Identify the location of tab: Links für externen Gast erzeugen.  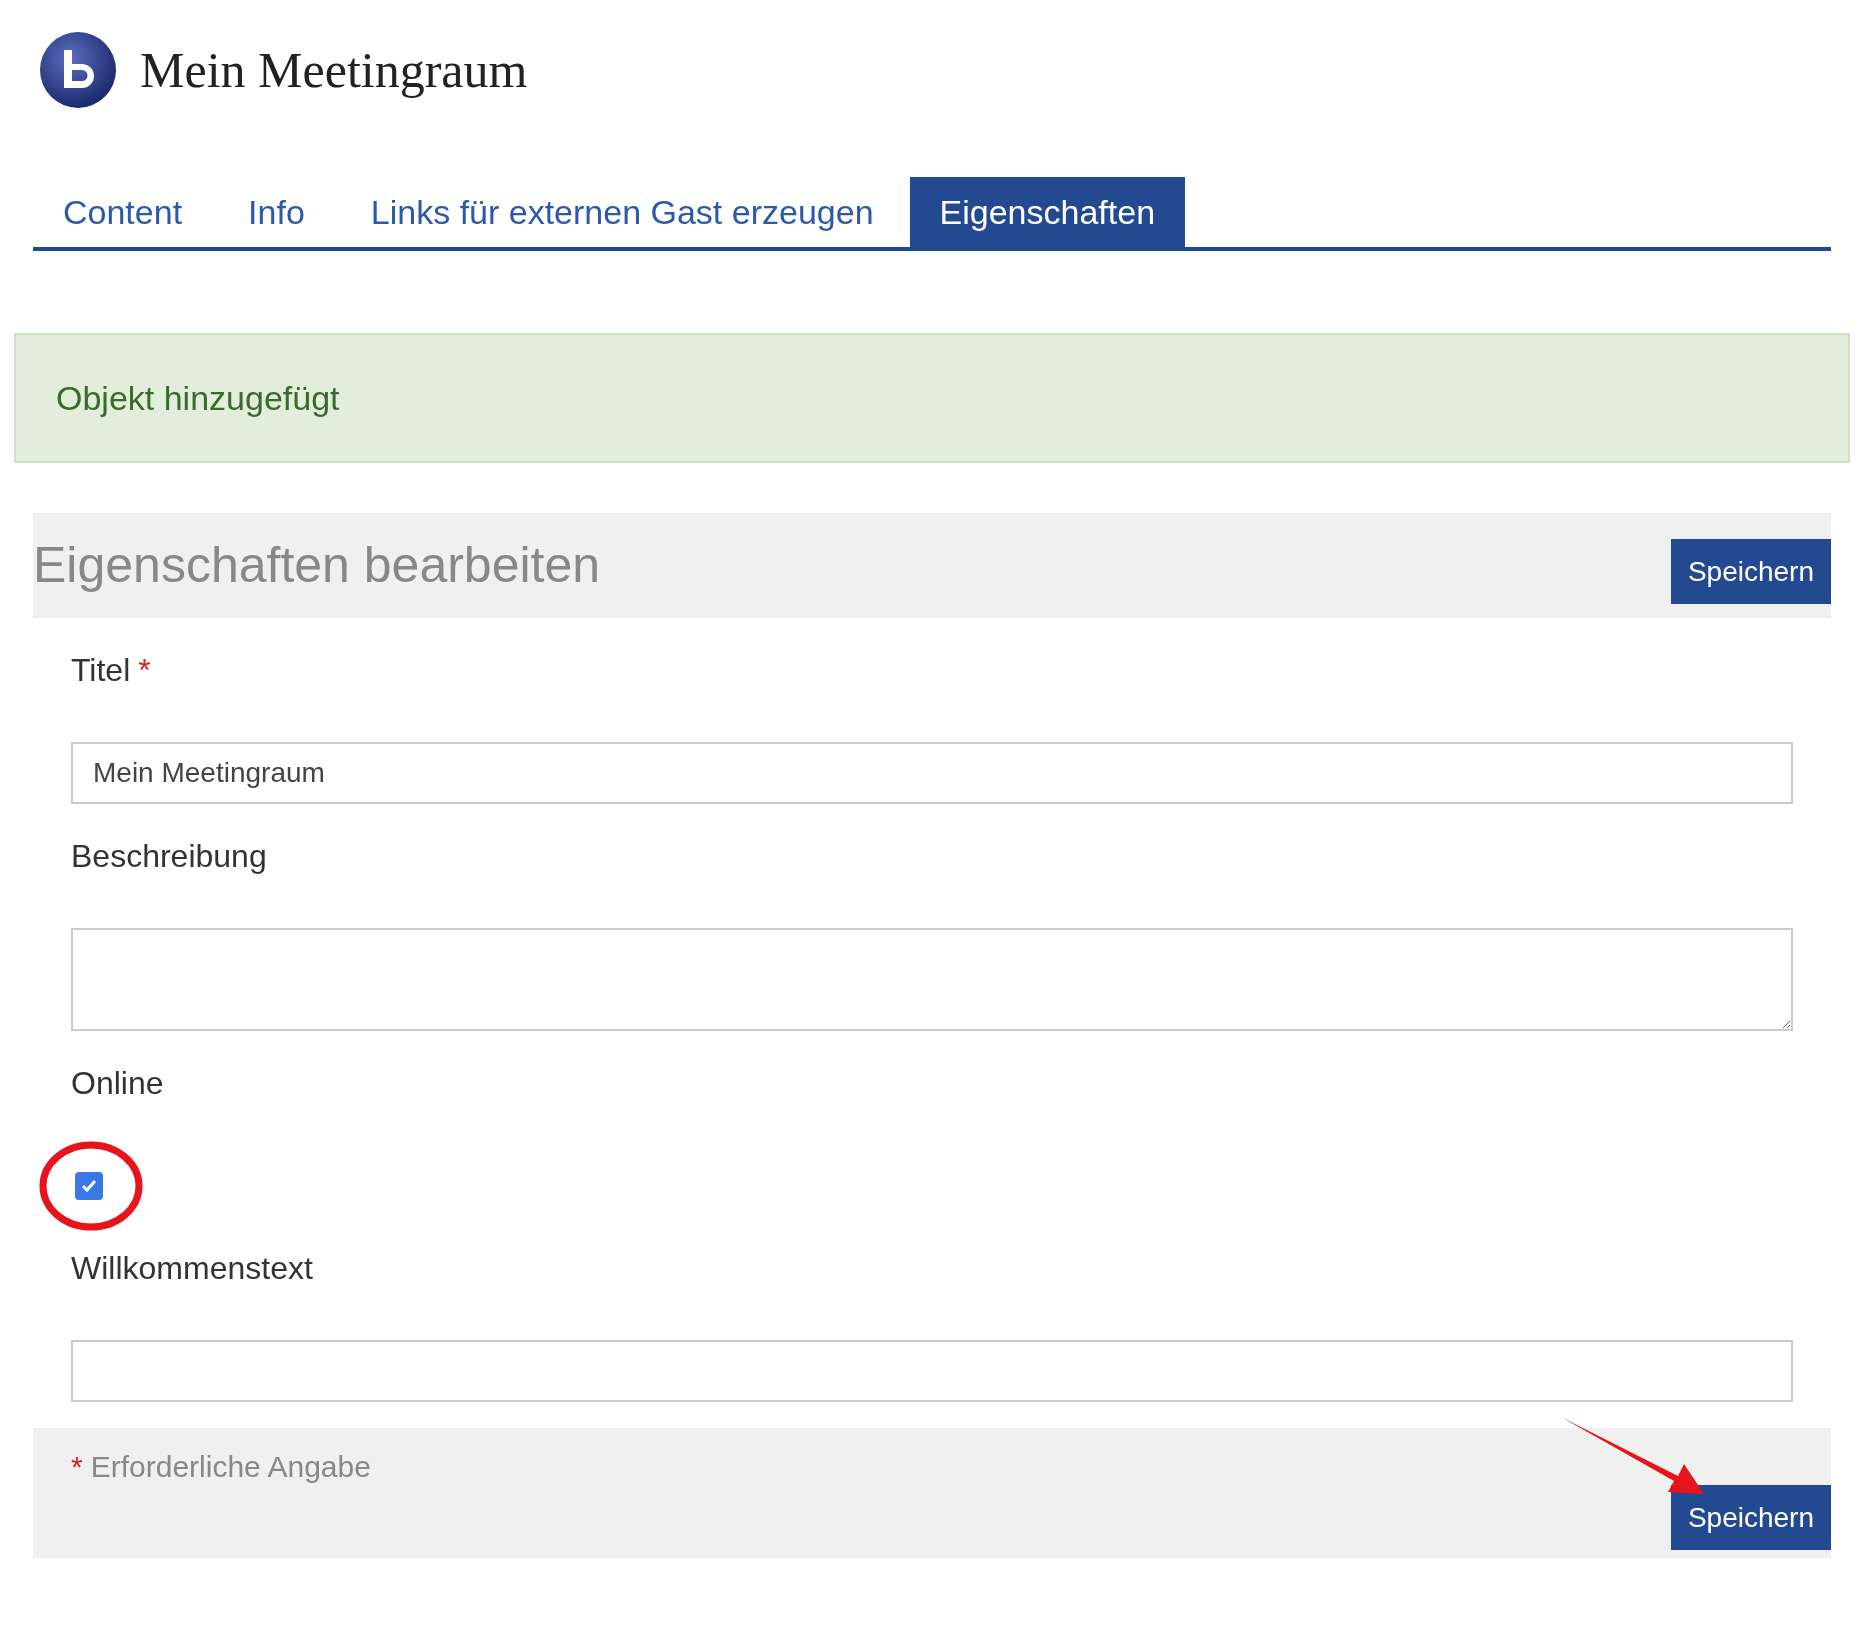
(622, 212).